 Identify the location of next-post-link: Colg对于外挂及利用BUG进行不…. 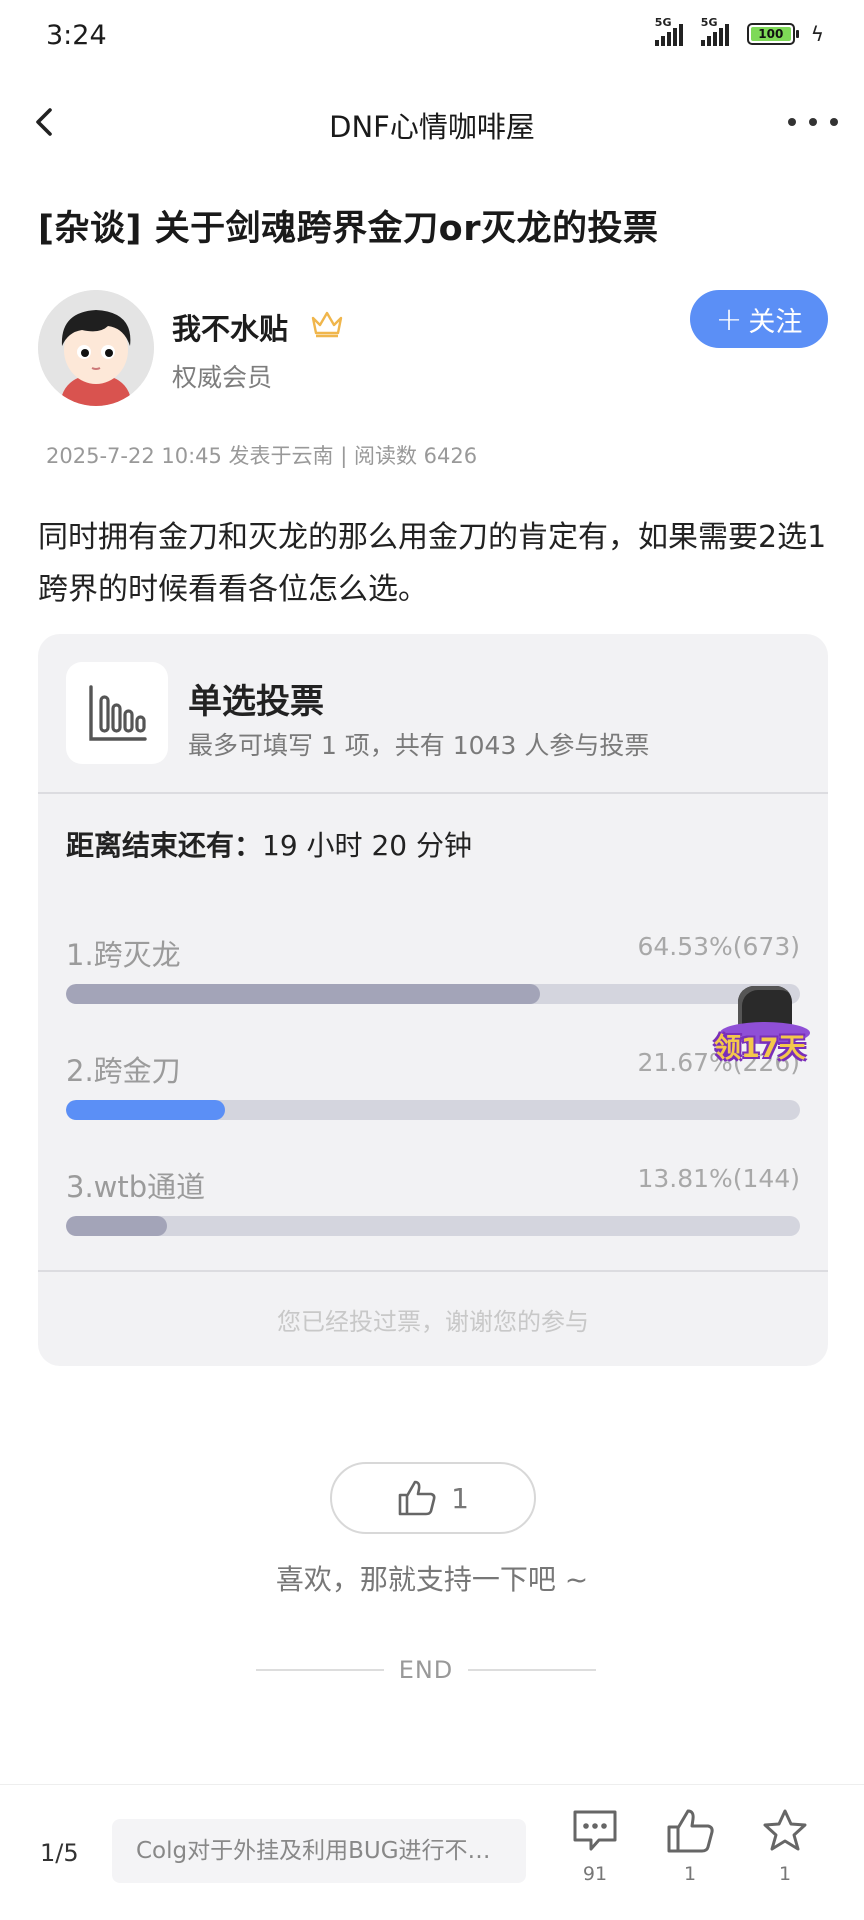
(319, 1851).